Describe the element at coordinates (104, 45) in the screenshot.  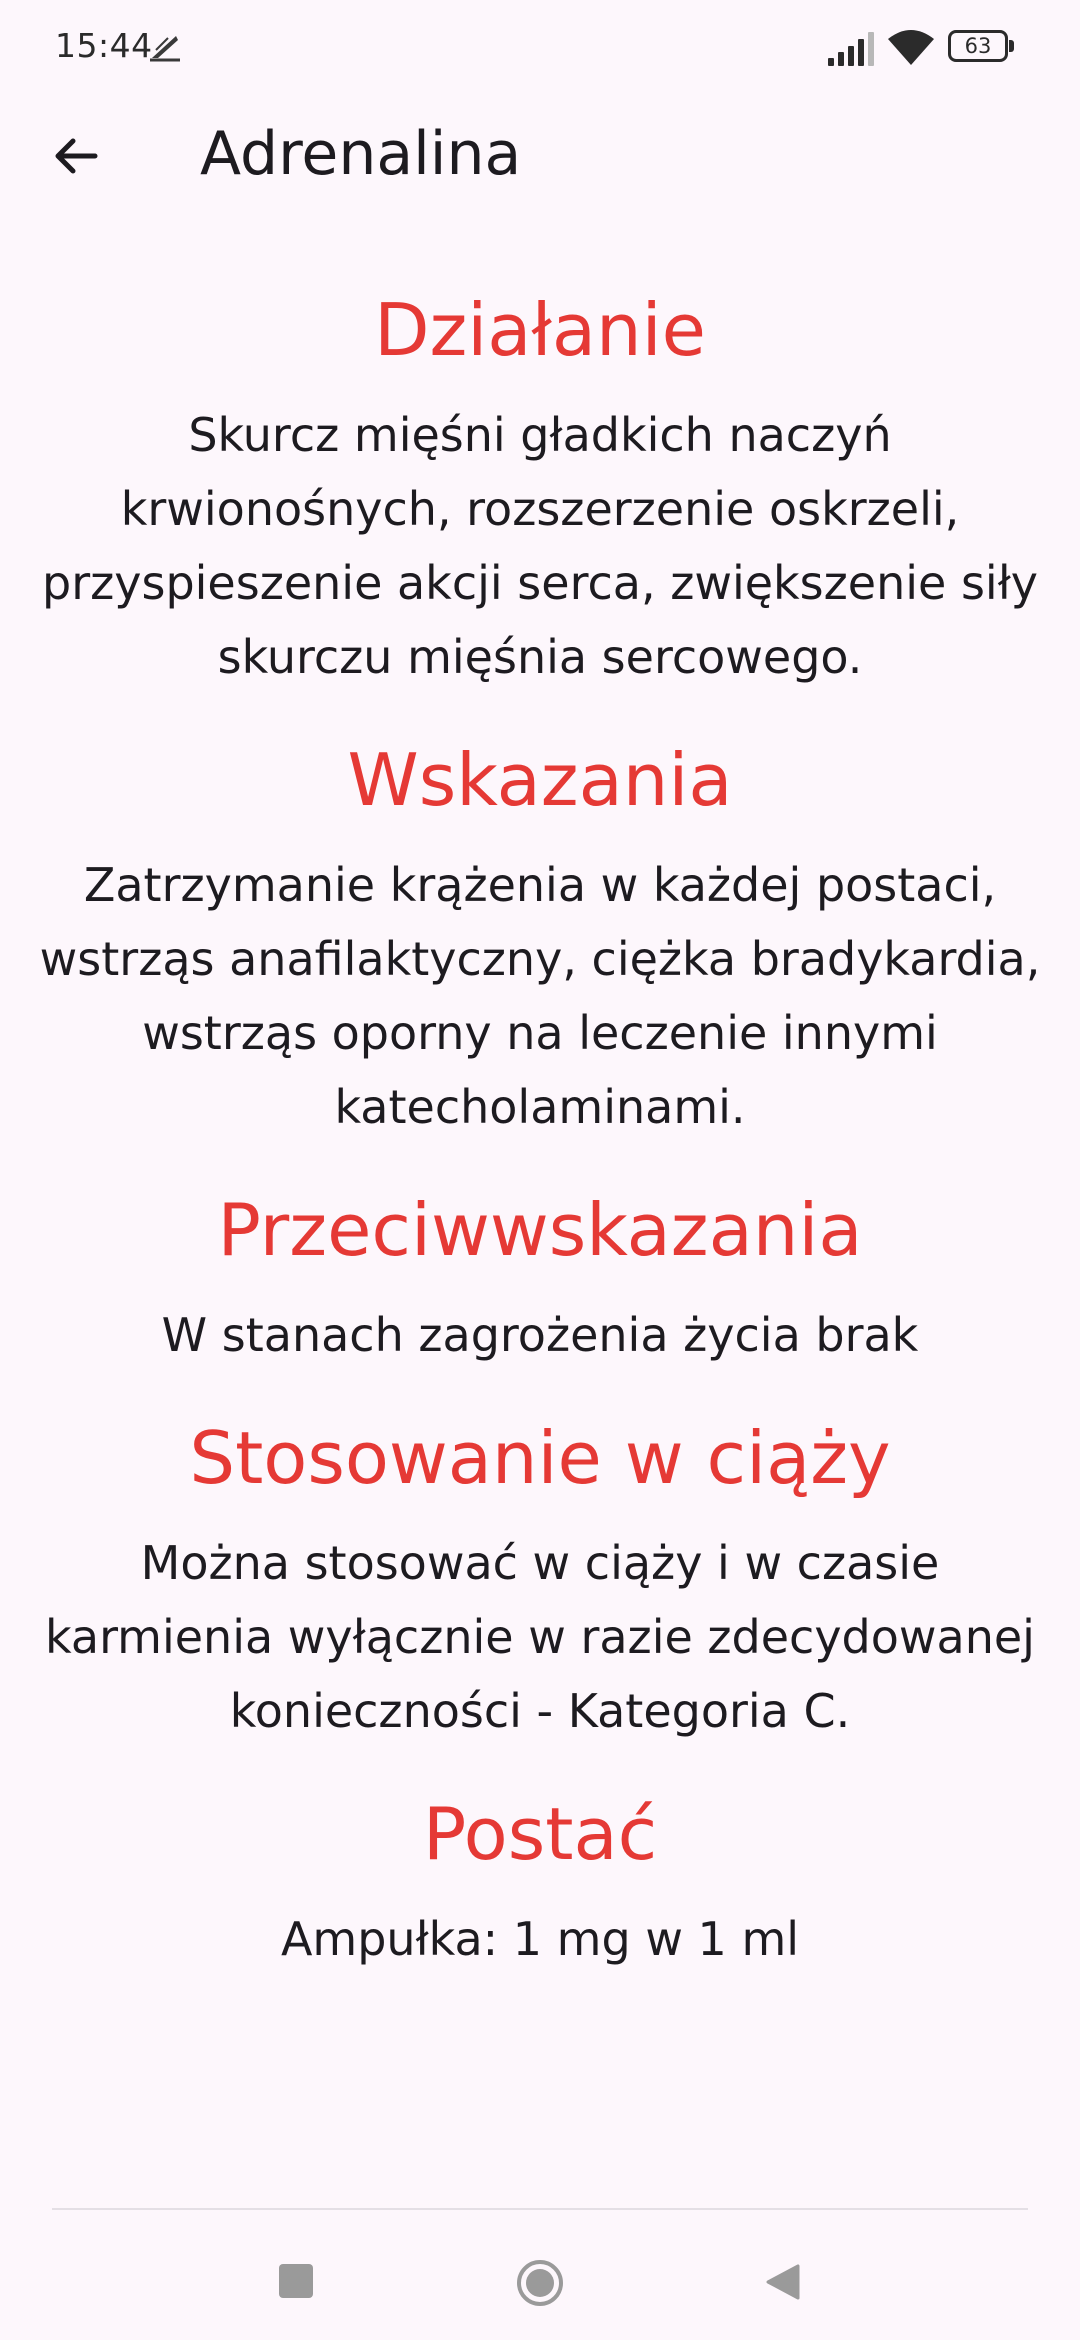
I see `status-time: 15:44` at that location.